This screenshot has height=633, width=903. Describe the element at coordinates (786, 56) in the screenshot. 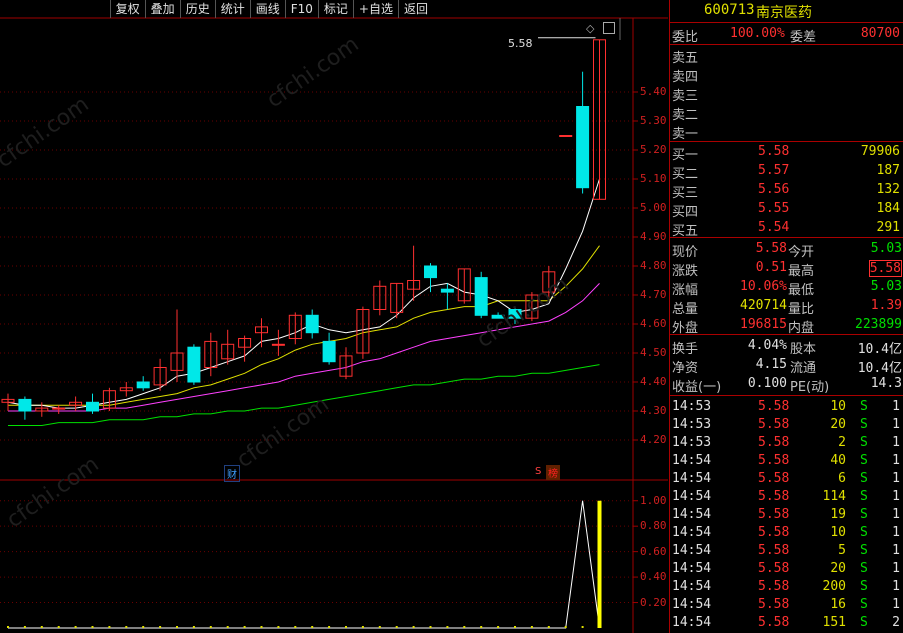

I see `sell-level-row: 卖五` at that location.